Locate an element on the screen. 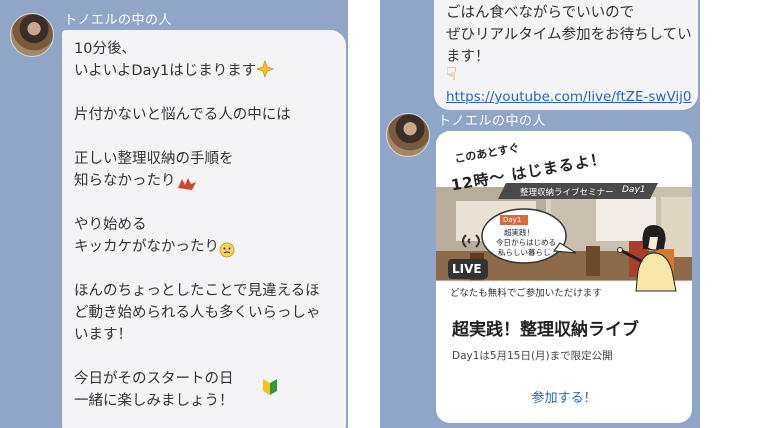 The width and height of the screenshot is (760, 428). speech-line-3: 私らしい暮らし is located at coordinates (524, 252).